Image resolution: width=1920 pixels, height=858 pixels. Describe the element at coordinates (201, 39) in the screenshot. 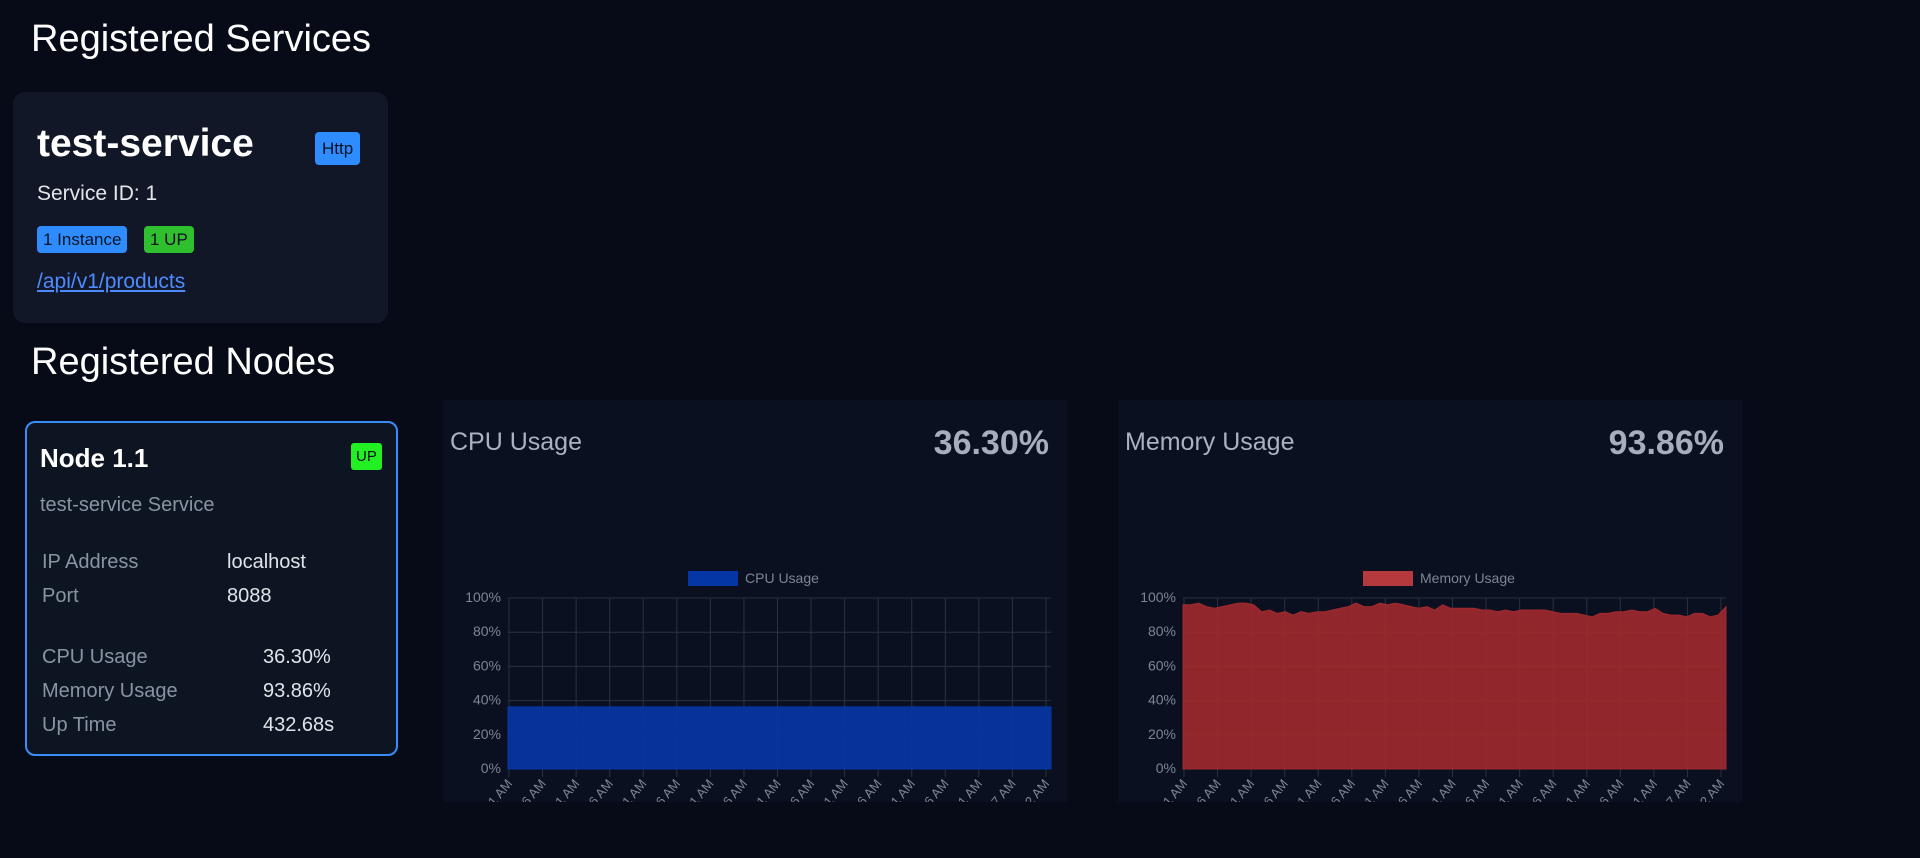

I see `services-heading: Registered Services` at that location.